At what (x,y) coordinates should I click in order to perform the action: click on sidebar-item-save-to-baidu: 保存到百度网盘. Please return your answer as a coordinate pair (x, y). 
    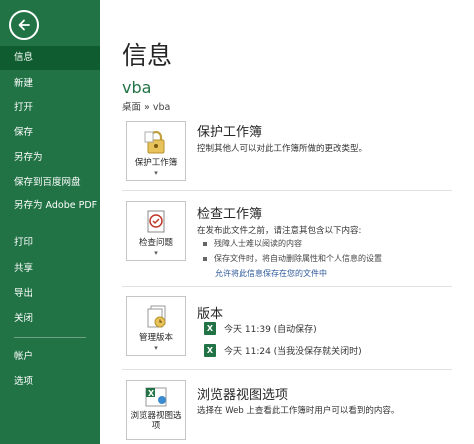
    Looking at the image, I should click on (50, 183).